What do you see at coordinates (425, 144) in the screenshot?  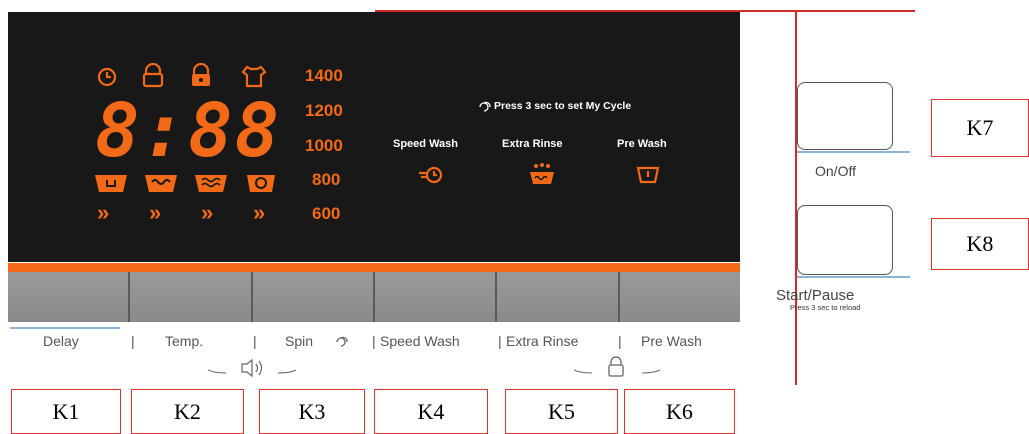 I see `option-label-speed-wash: Speed Wash` at bounding box center [425, 144].